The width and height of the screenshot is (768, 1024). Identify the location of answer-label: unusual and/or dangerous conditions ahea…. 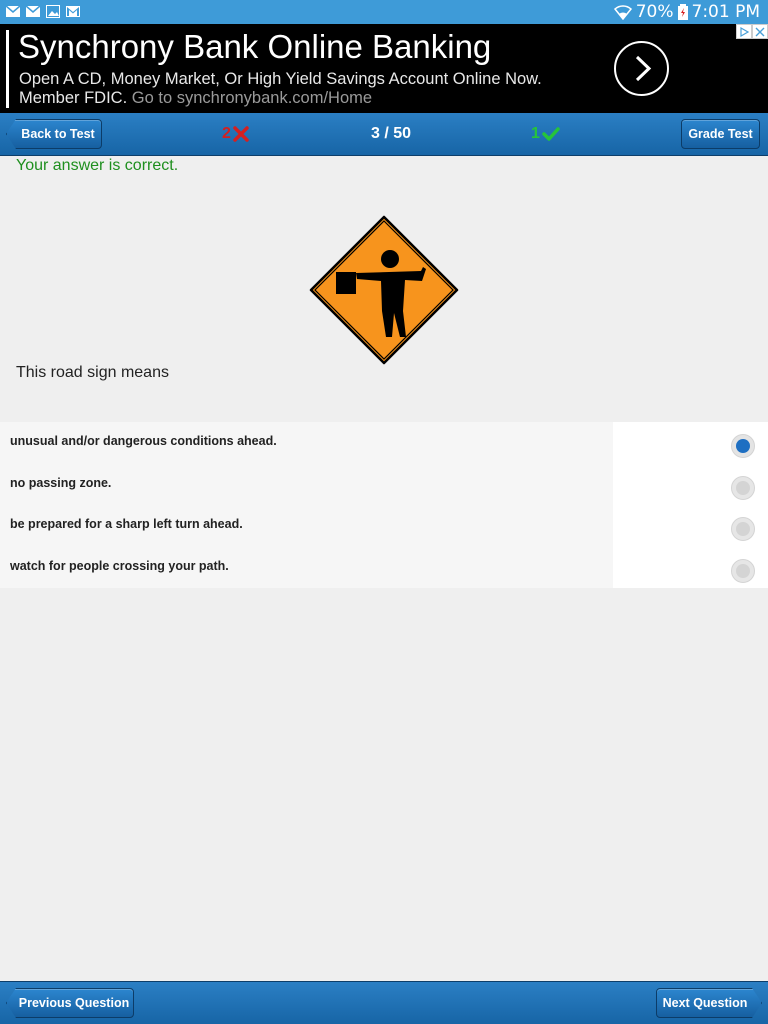
(143, 441).